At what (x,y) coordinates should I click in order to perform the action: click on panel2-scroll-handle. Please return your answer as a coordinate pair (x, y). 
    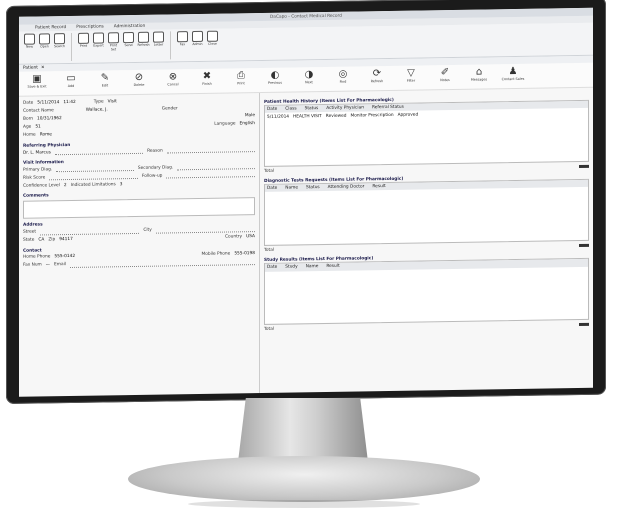
    Looking at the image, I should click on (584, 245).